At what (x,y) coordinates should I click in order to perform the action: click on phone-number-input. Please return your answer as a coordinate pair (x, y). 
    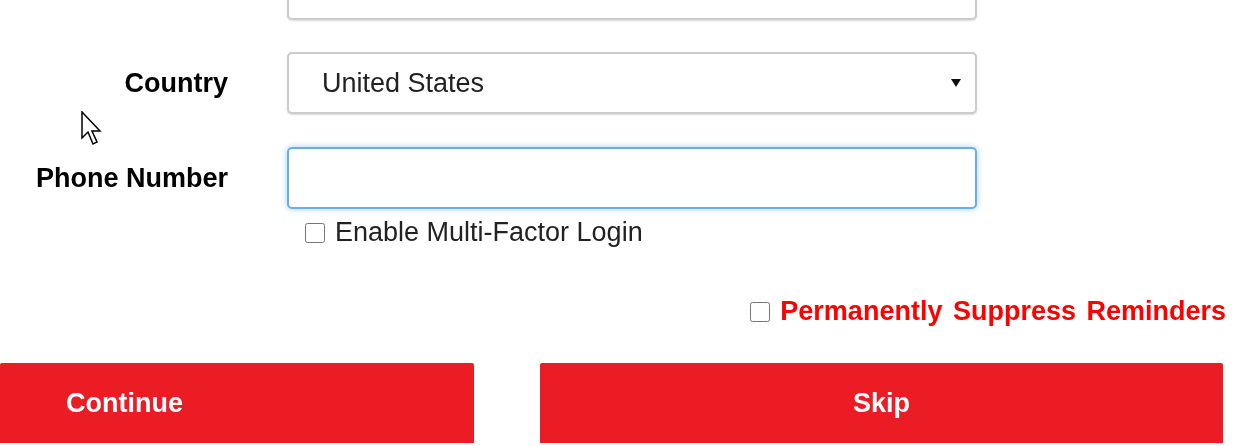
    Looking at the image, I should click on (632, 178).